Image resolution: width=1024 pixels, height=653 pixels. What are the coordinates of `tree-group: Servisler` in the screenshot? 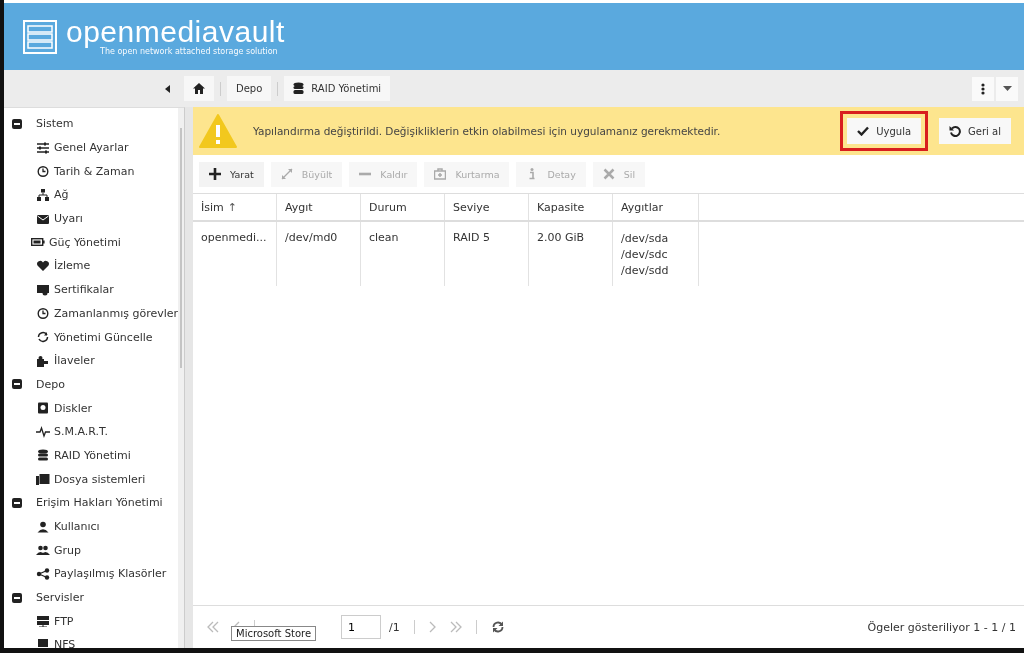 It's located at (91, 597).